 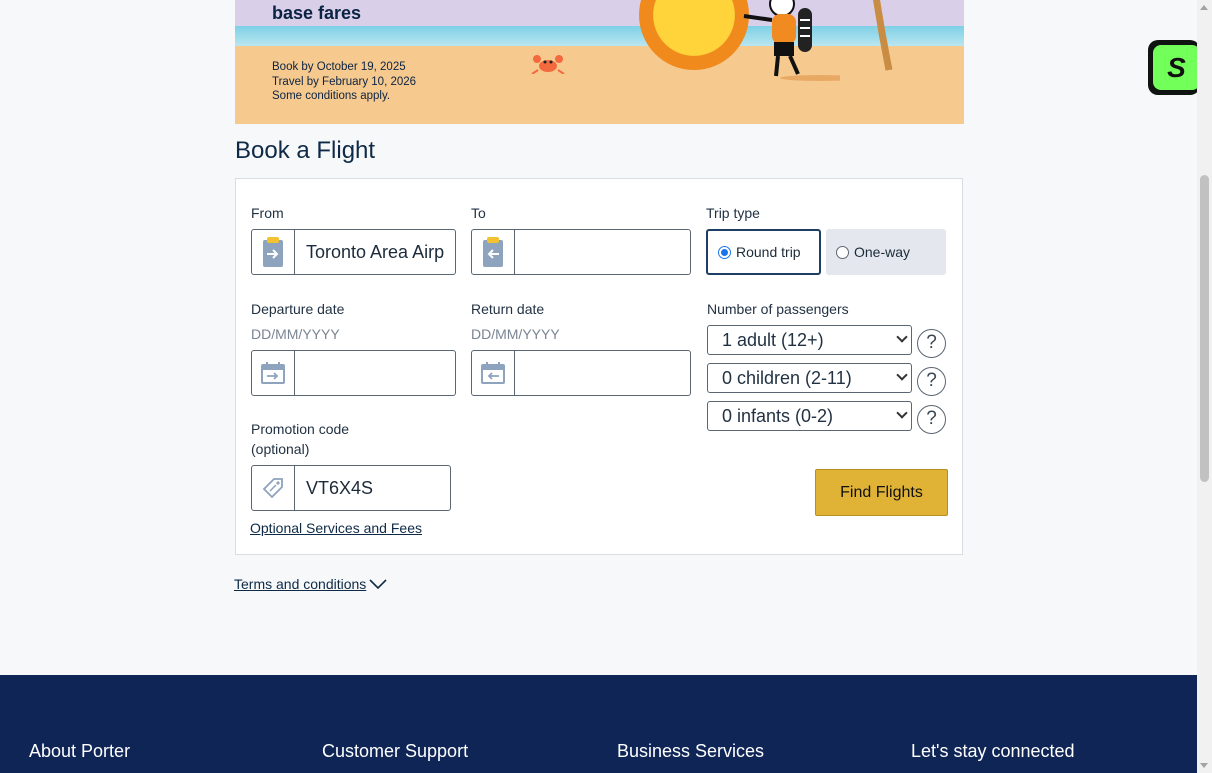 I want to click on promo-code-optional-label: (optional), so click(x=280, y=449).